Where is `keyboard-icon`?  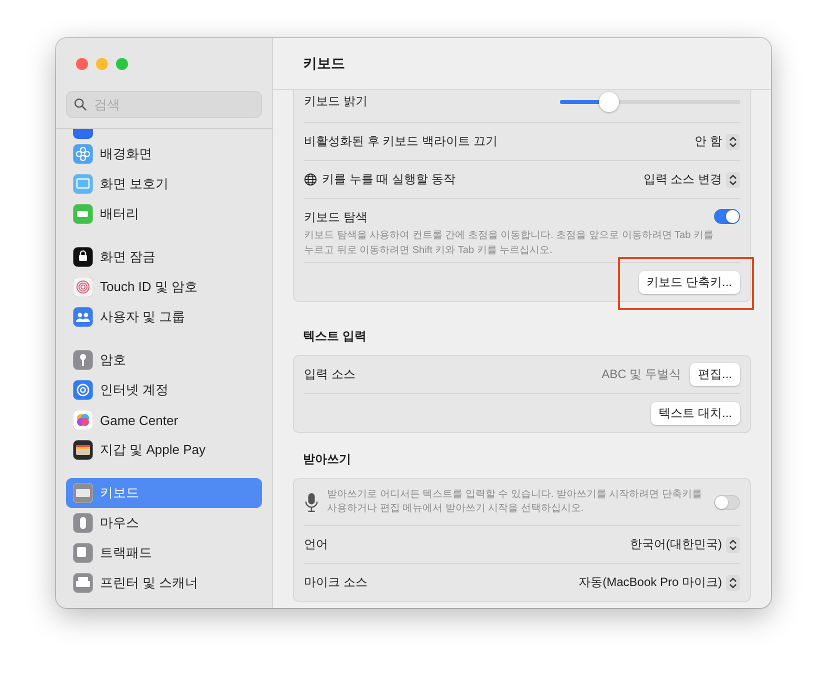
keyboard-icon is located at coordinates (83, 493).